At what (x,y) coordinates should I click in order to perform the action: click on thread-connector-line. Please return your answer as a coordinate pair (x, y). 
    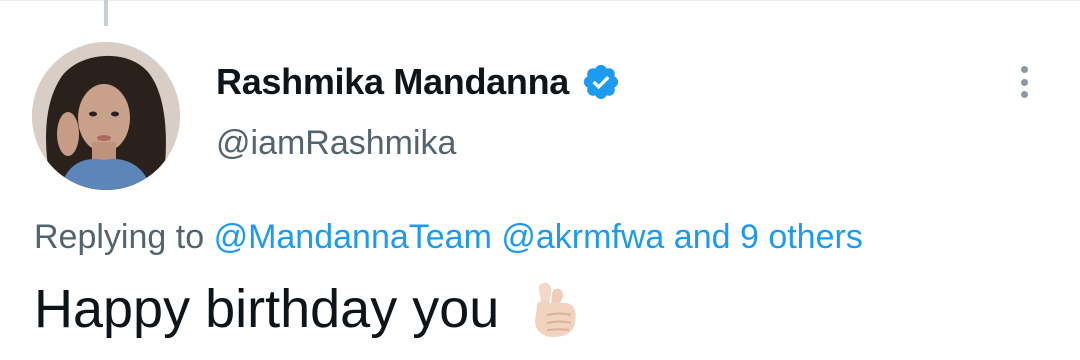
    Looking at the image, I should click on (106, 13).